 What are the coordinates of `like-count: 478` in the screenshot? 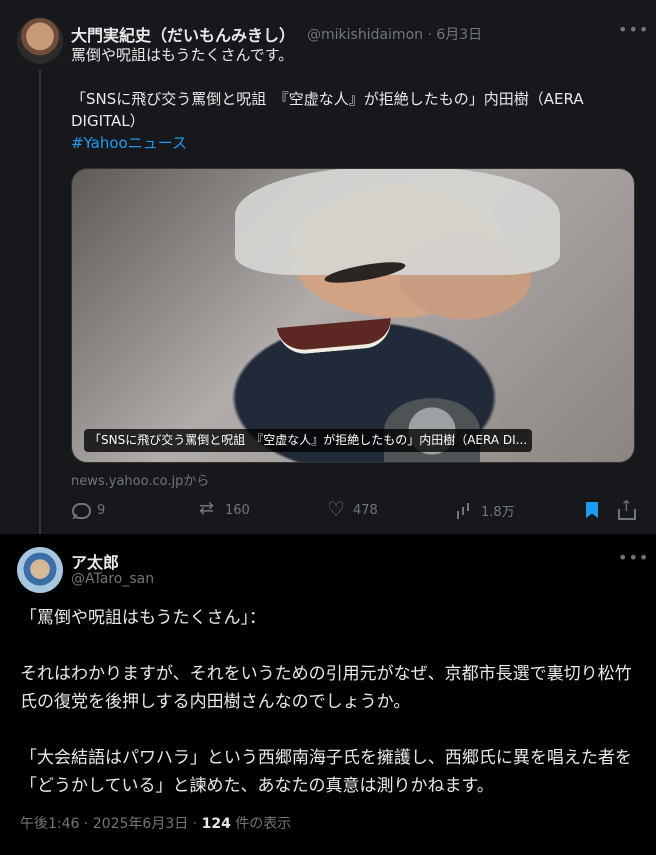 It's located at (365, 510).